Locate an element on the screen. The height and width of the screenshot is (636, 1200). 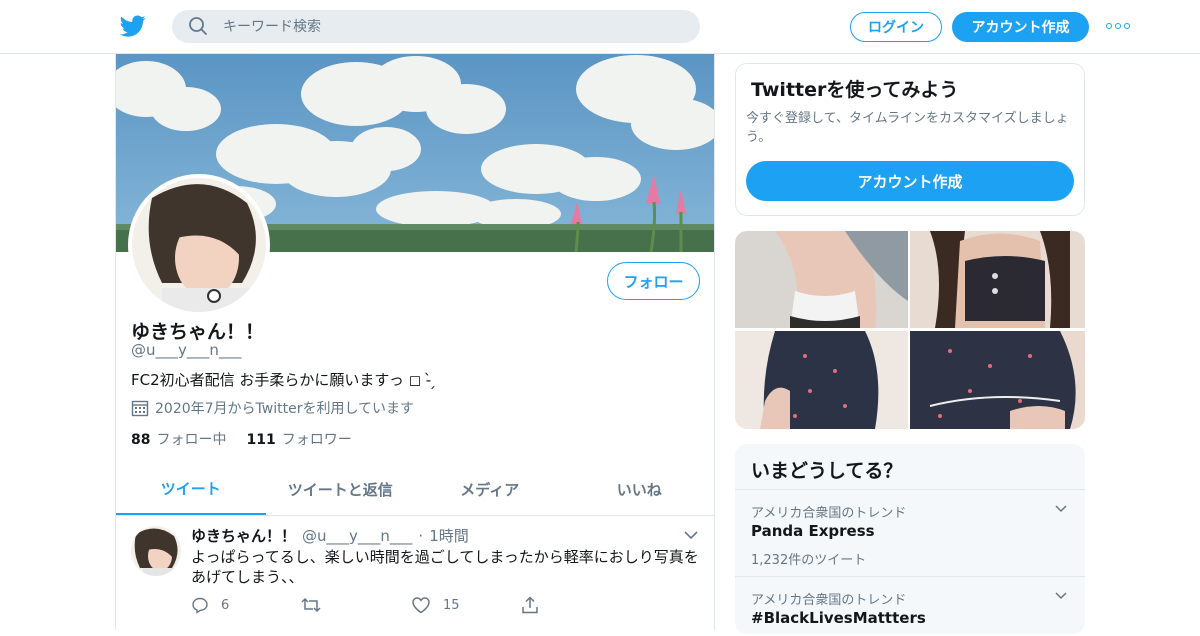
join-date: 2020年7月からTwitterを利用しています is located at coordinates (272, 408).